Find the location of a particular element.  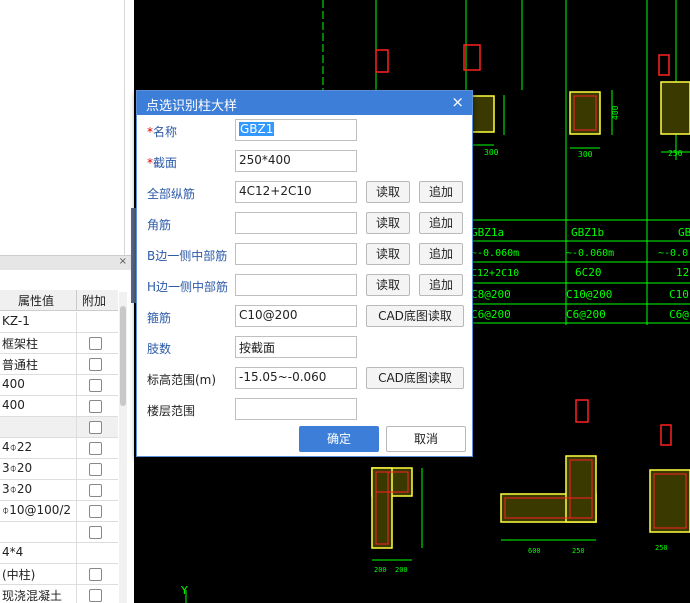

cad-table-cell: ~-0.0 is located at coordinates (673, 253).